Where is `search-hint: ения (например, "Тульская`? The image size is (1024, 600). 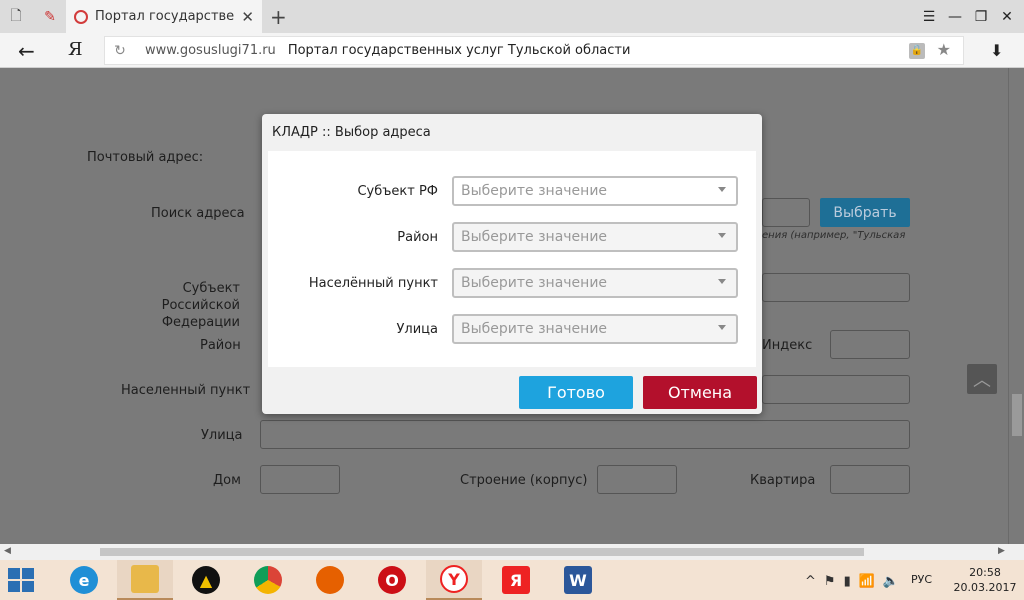 search-hint: ения (например, "Тульская is located at coordinates (834, 235).